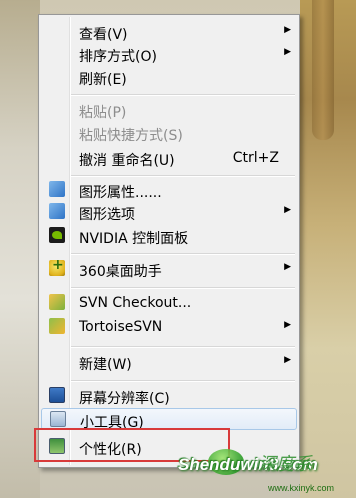  What do you see at coordinates (169, 54) in the screenshot?
I see `menu-item-sort-by: 排序方式(O) ▶` at bounding box center [169, 54].